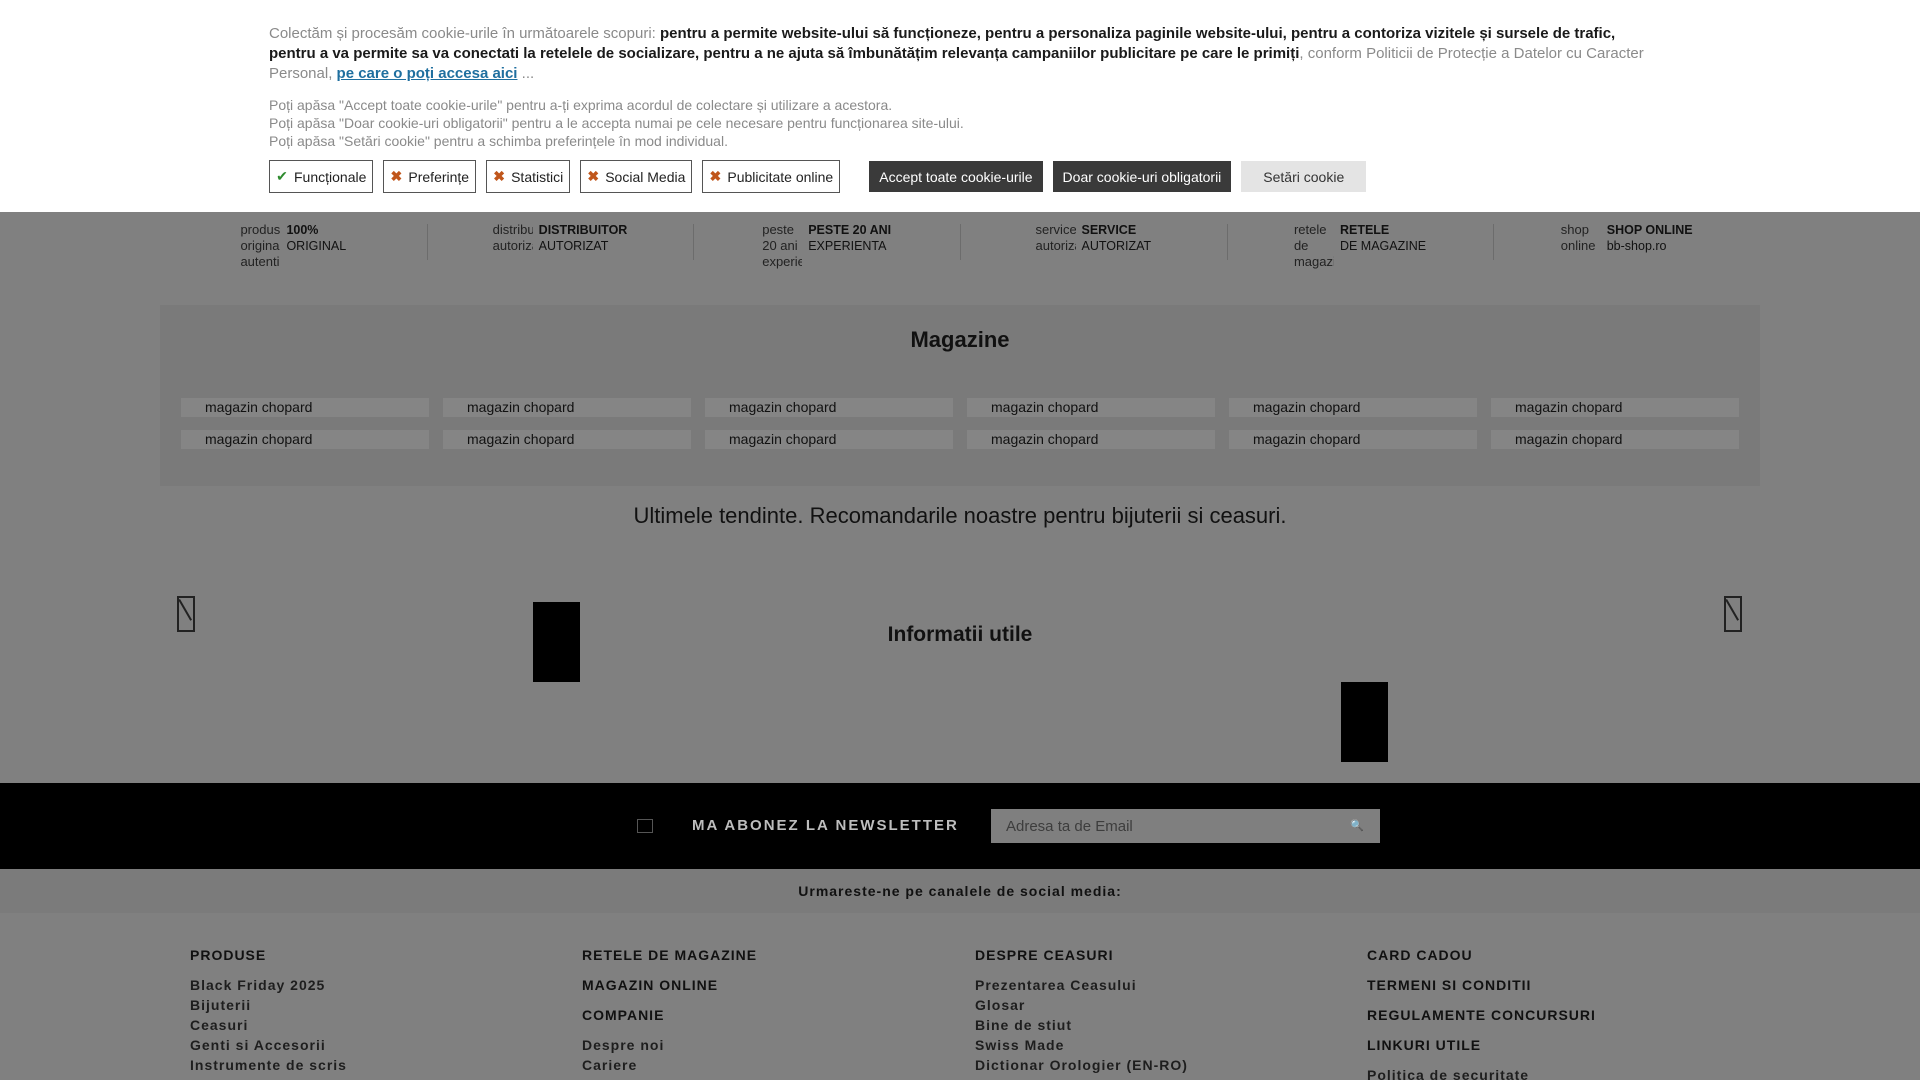 This screenshot has width=1920, height=1080. Describe the element at coordinates (427, 73) in the screenshot. I see `cookie-policy-link: pe care o poți accesa aici` at that location.